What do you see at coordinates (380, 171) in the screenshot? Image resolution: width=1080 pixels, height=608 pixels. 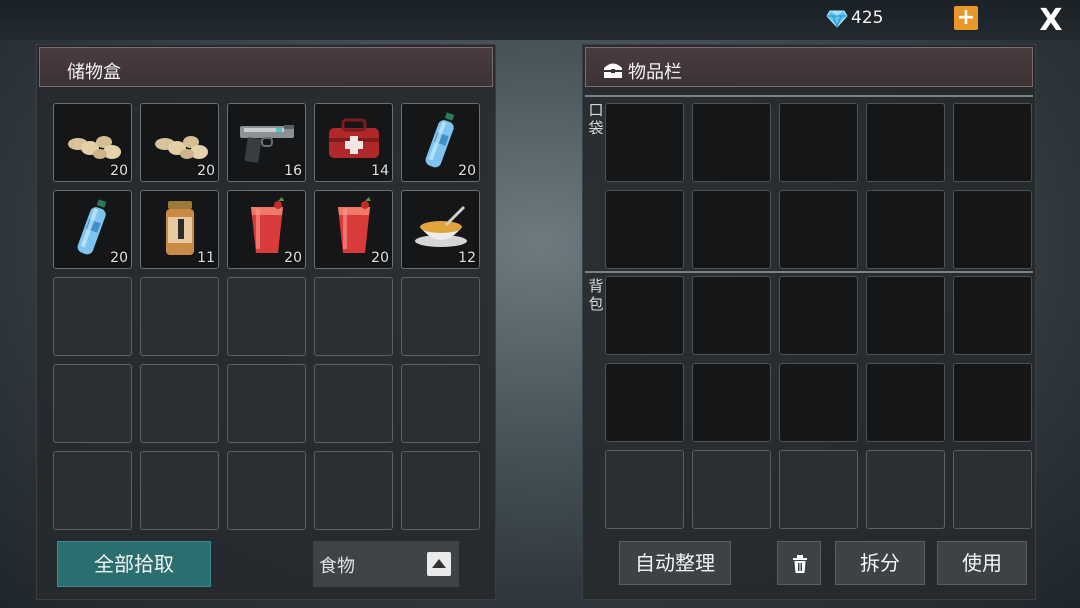 I see `item-quantity: 14` at bounding box center [380, 171].